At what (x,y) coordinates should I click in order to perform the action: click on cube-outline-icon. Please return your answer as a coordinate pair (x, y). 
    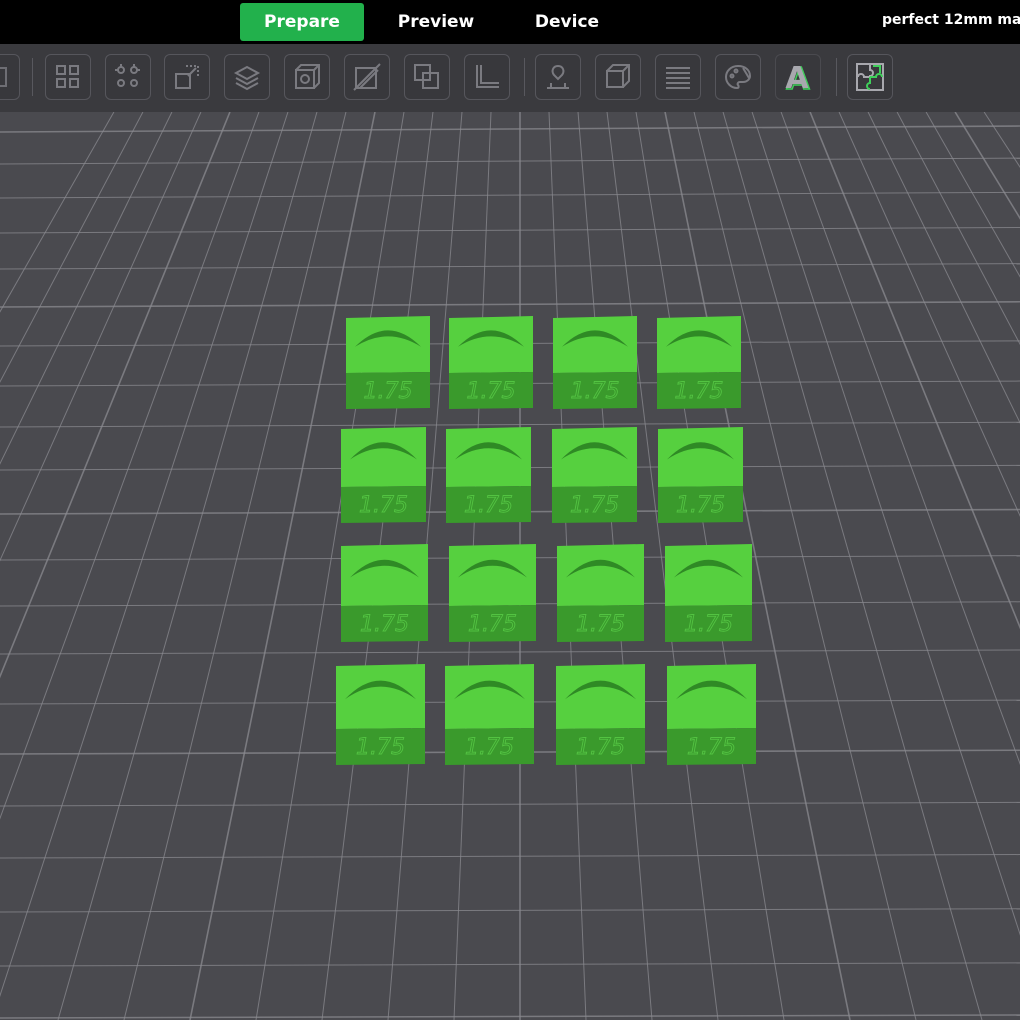
    Looking at the image, I should click on (618, 76).